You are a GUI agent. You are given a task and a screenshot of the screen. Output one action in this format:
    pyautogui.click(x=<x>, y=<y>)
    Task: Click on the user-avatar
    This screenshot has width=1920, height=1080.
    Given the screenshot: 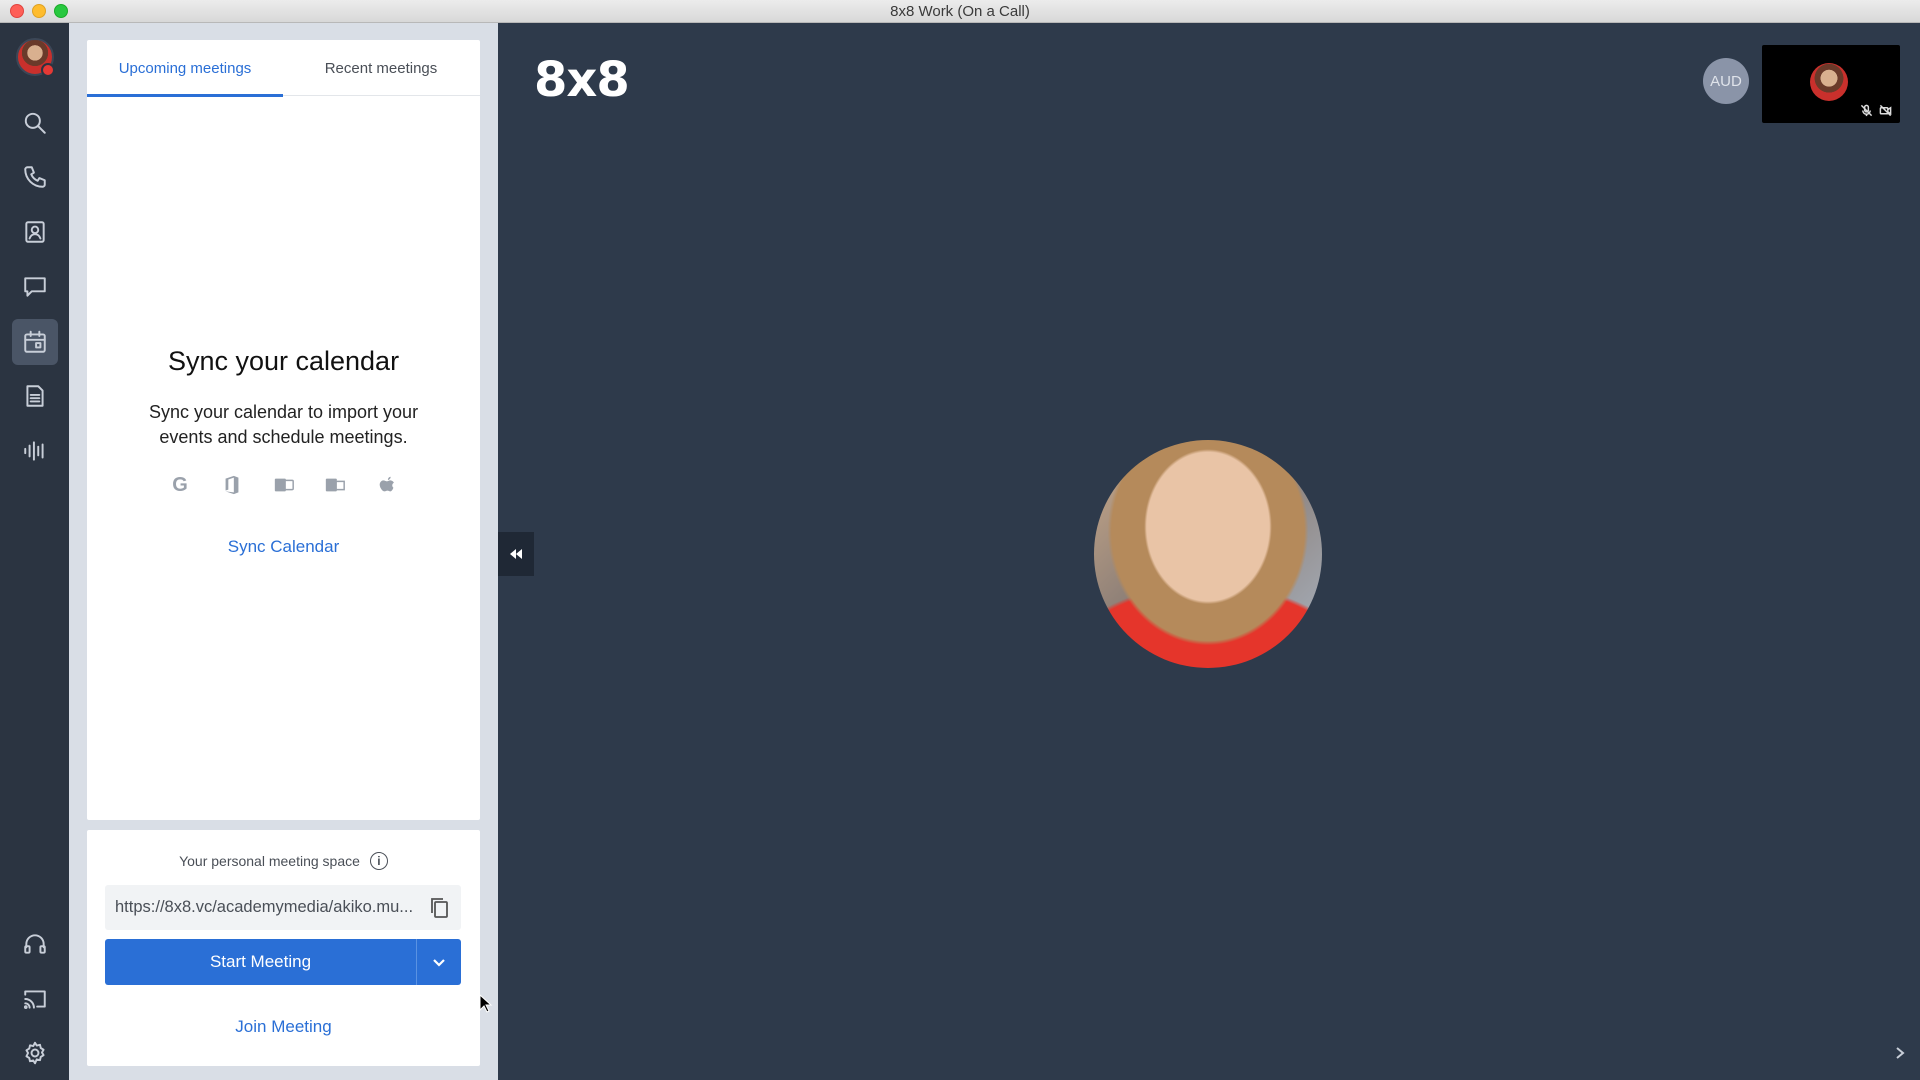 What is the action you would take?
    pyautogui.click(x=35, y=57)
    